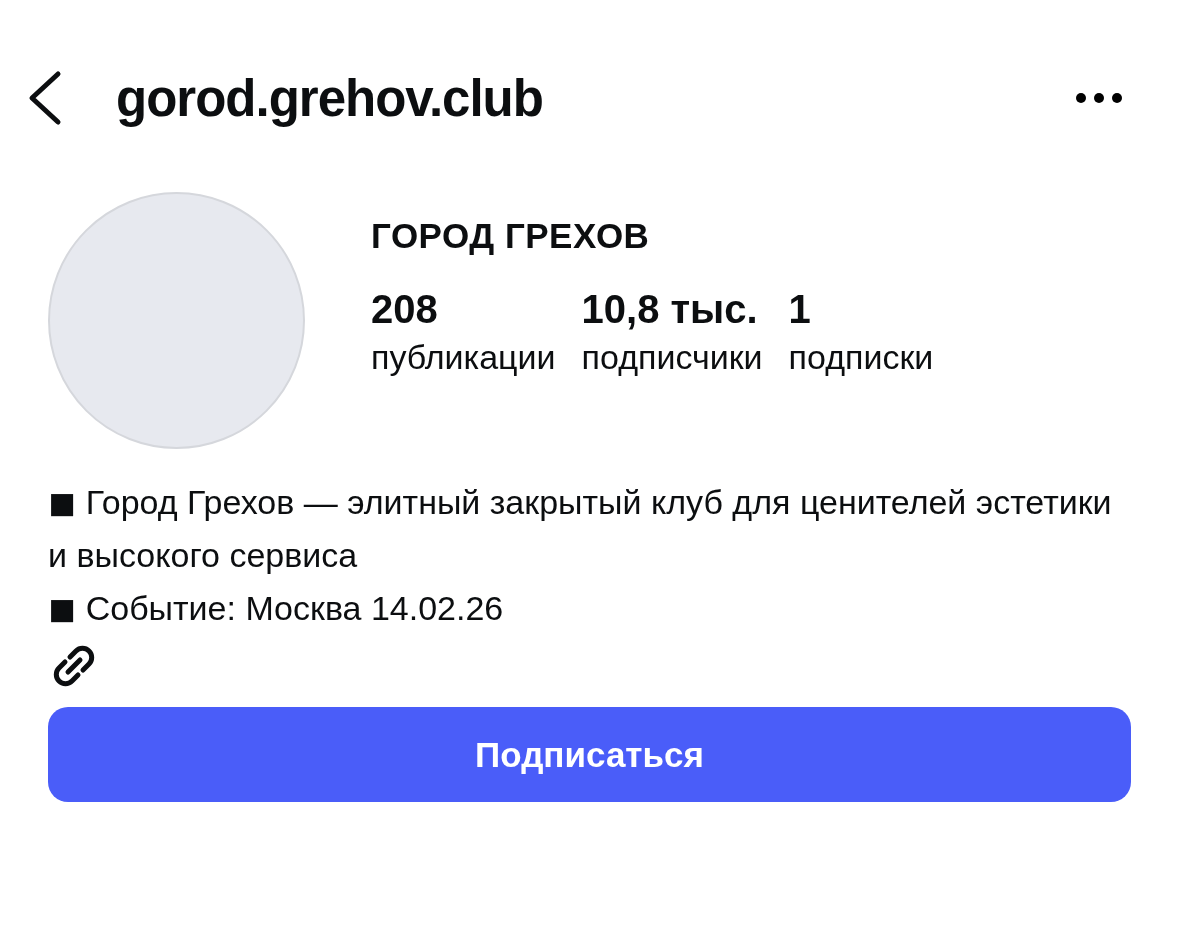  Describe the element at coordinates (463, 357) in the screenshot. I see `stat-label: публикации` at that location.